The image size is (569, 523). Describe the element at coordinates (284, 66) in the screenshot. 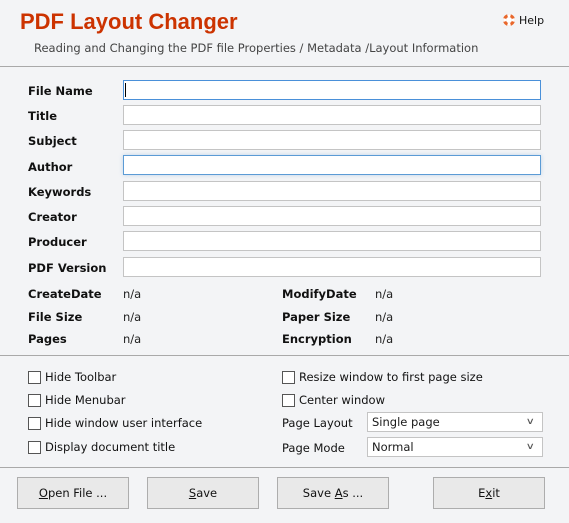

I see `header-divider` at that location.